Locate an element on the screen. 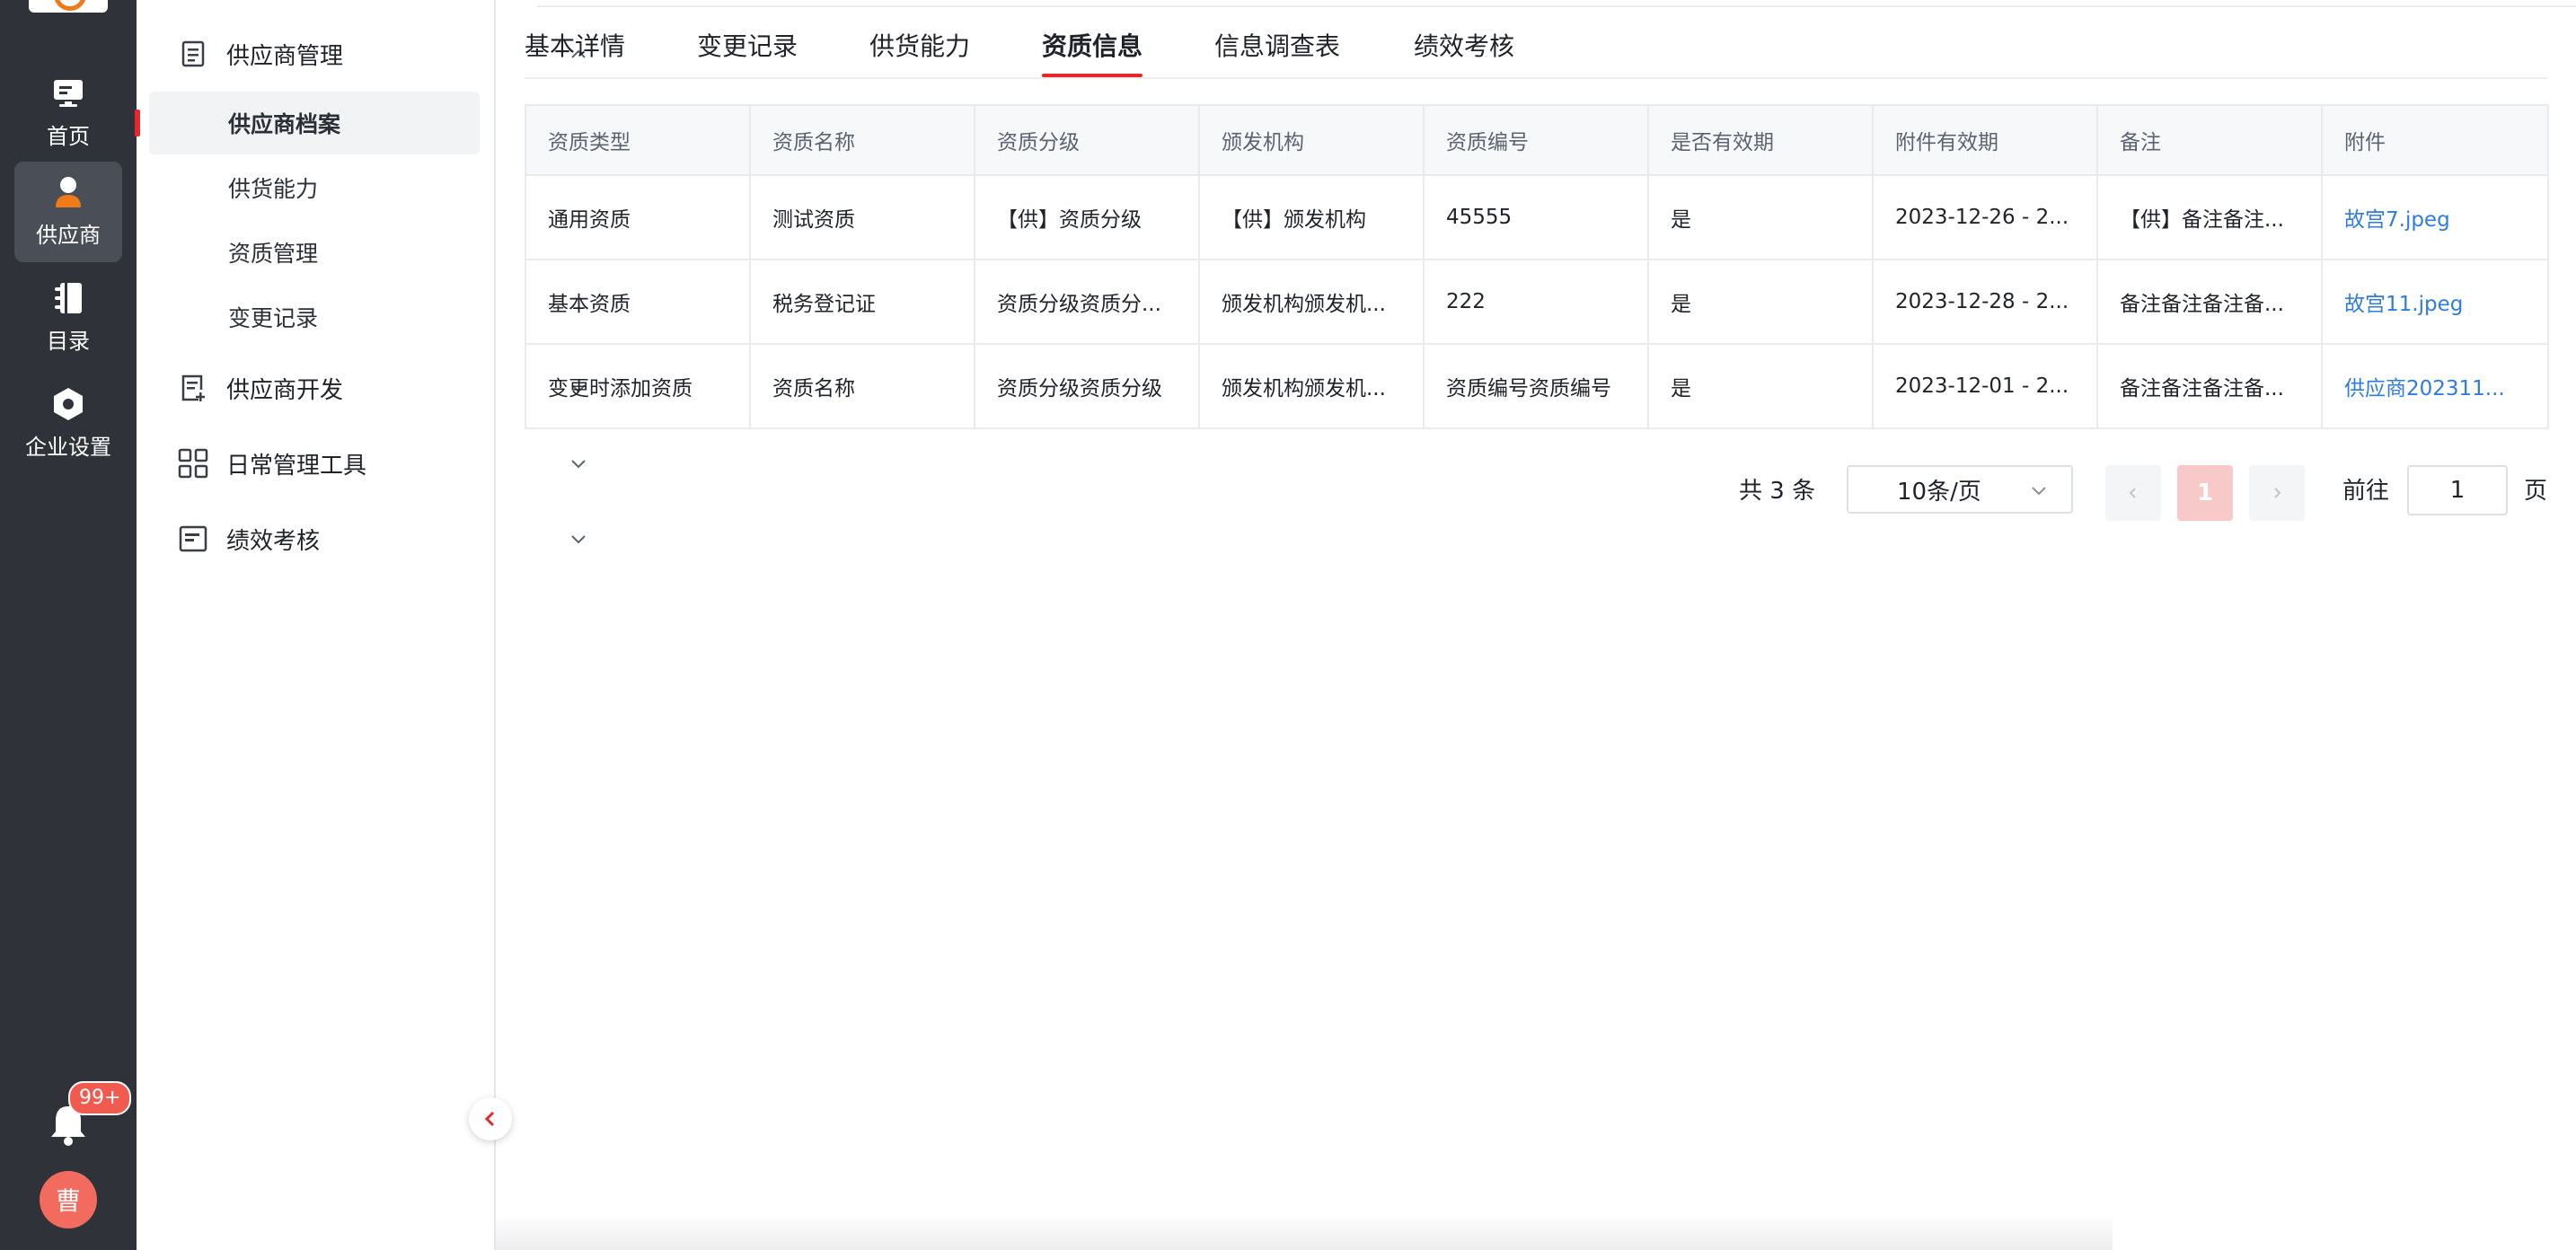 The image size is (2576, 1250). page-number-button: 1 is located at coordinates (2205, 493).